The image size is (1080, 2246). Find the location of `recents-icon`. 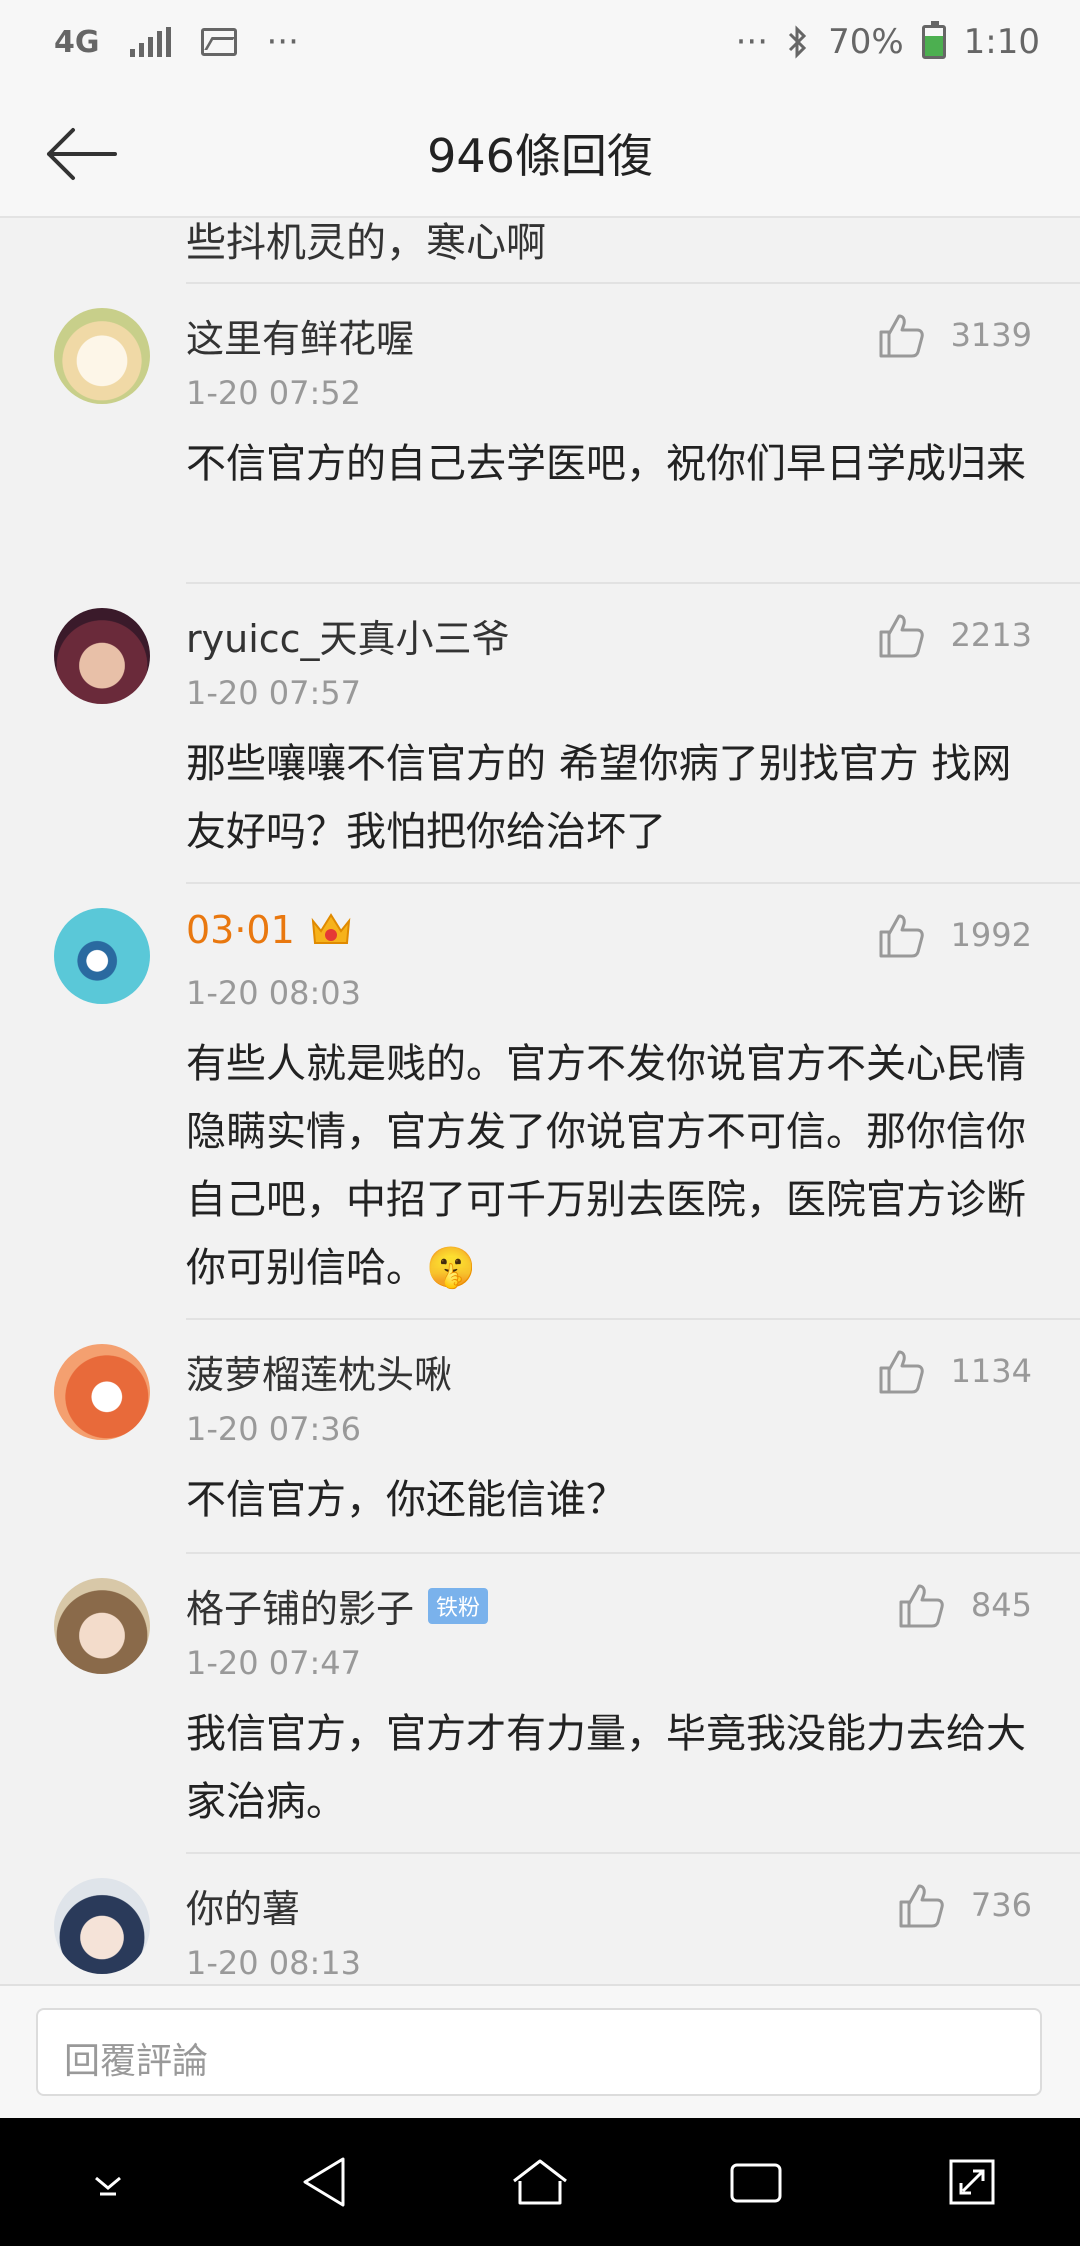

recents-icon is located at coordinates (756, 2183).